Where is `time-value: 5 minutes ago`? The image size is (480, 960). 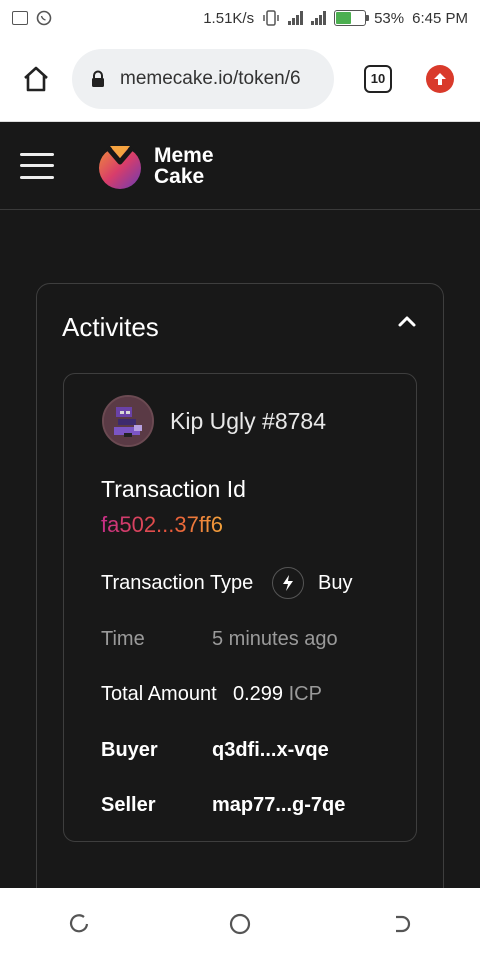 time-value: 5 minutes ago is located at coordinates (275, 639).